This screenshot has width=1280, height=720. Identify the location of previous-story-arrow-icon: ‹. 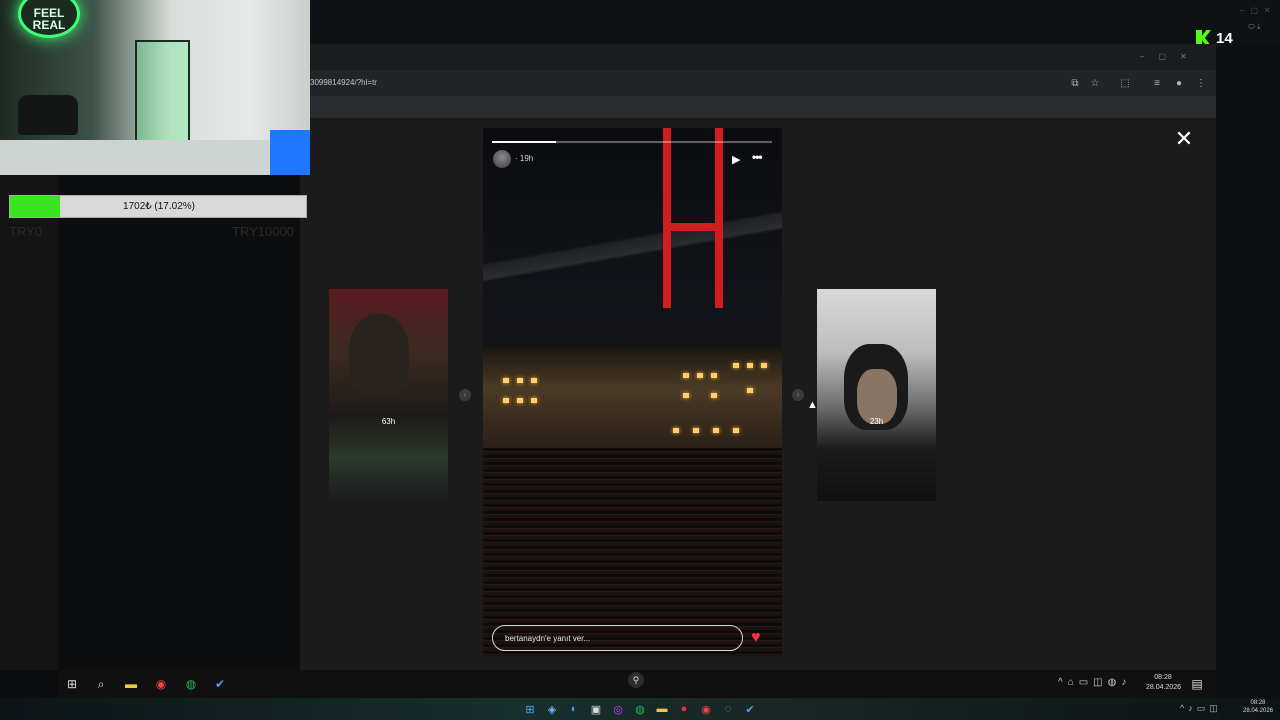
(465, 395).